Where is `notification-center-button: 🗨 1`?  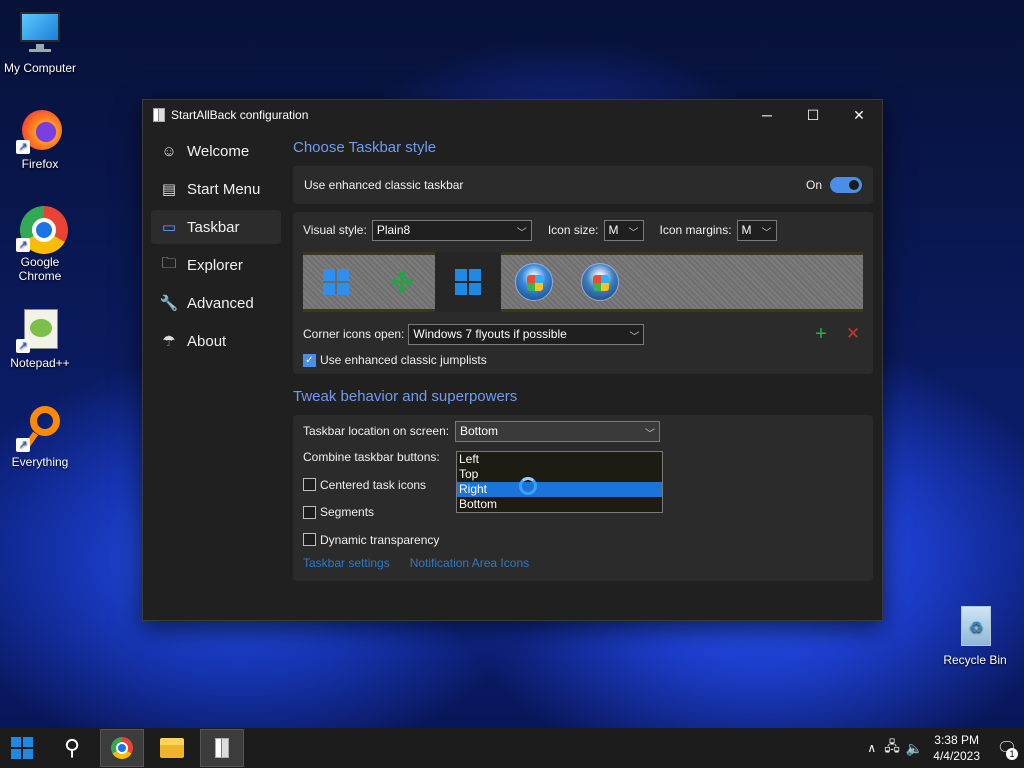 notification-center-button: 🗨 1 is located at coordinates (1007, 748).